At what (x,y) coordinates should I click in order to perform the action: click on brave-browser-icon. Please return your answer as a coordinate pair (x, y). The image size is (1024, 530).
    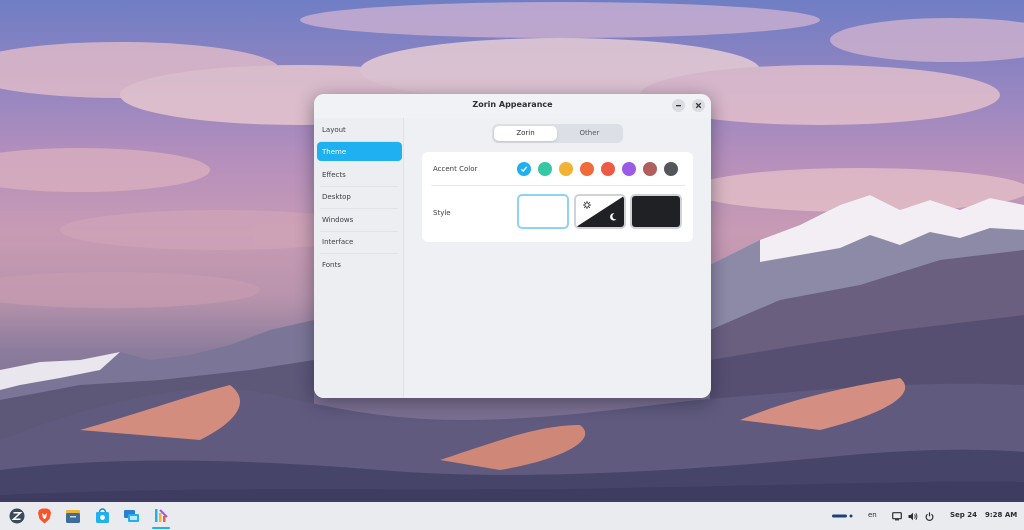
    Looking at the image, I should click on (44, 516).